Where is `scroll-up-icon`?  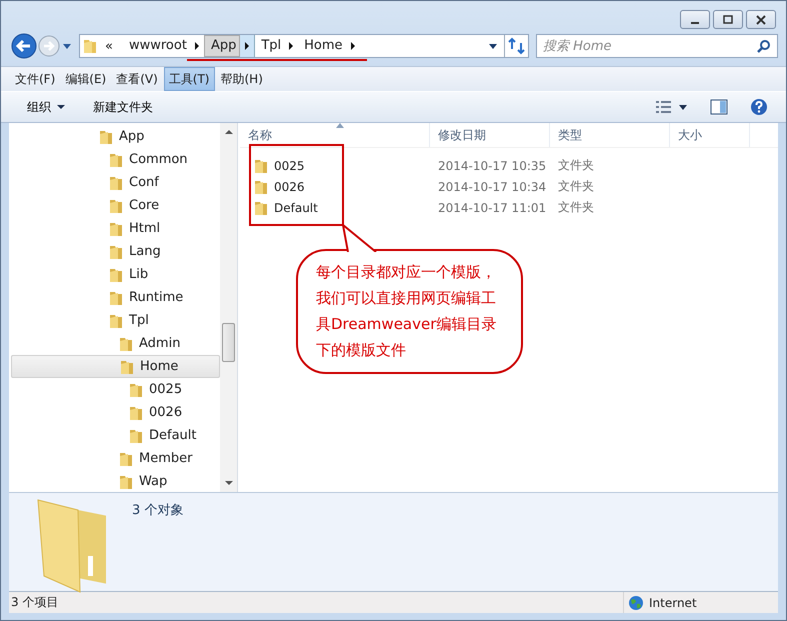
scroll-up-icon is located at coordinates (228, 132).